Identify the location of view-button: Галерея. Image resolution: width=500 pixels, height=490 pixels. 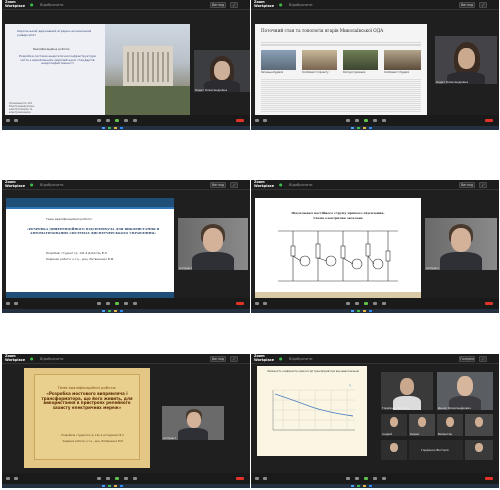
(467, 359).